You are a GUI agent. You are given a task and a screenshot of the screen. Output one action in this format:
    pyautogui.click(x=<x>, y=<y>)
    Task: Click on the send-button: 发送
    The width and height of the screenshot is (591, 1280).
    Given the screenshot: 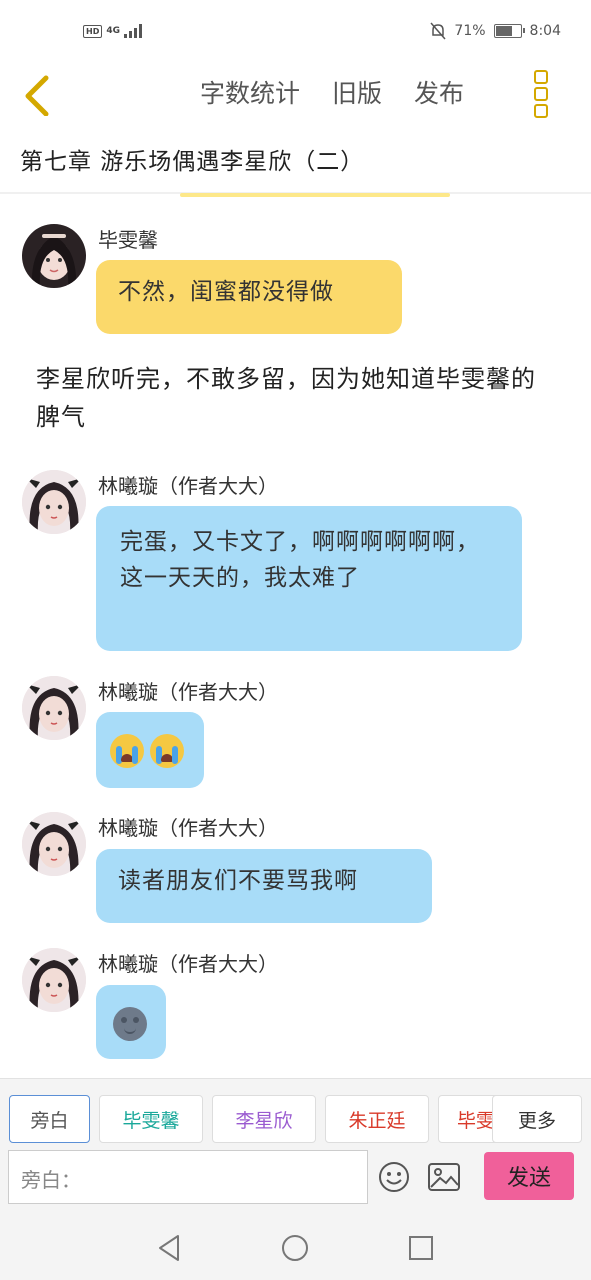 What is the action you would take?
    pyautogui.click(x=529, y=1176)
    